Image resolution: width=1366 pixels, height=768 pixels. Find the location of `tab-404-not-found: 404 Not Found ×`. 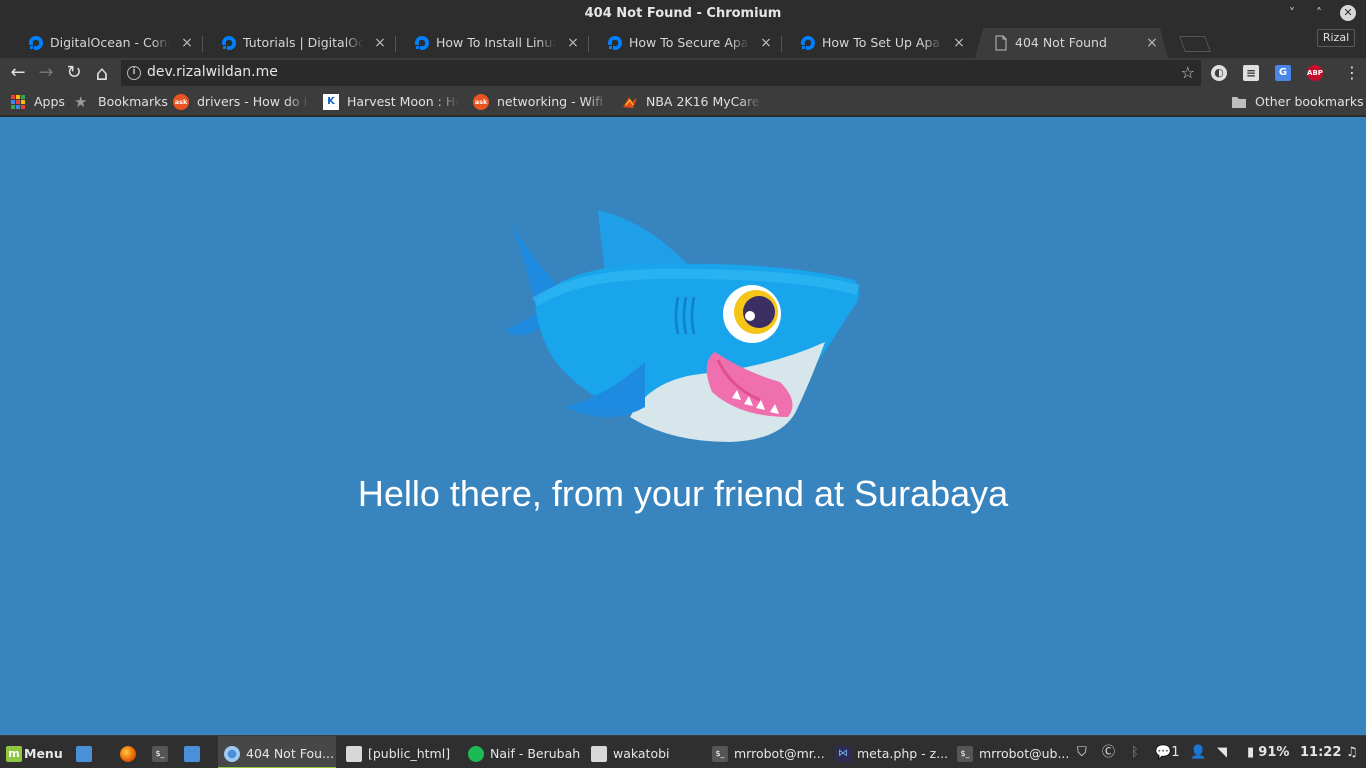

tab-404-not-found: 404 Not Found × is located at coordinates (1071, 43).